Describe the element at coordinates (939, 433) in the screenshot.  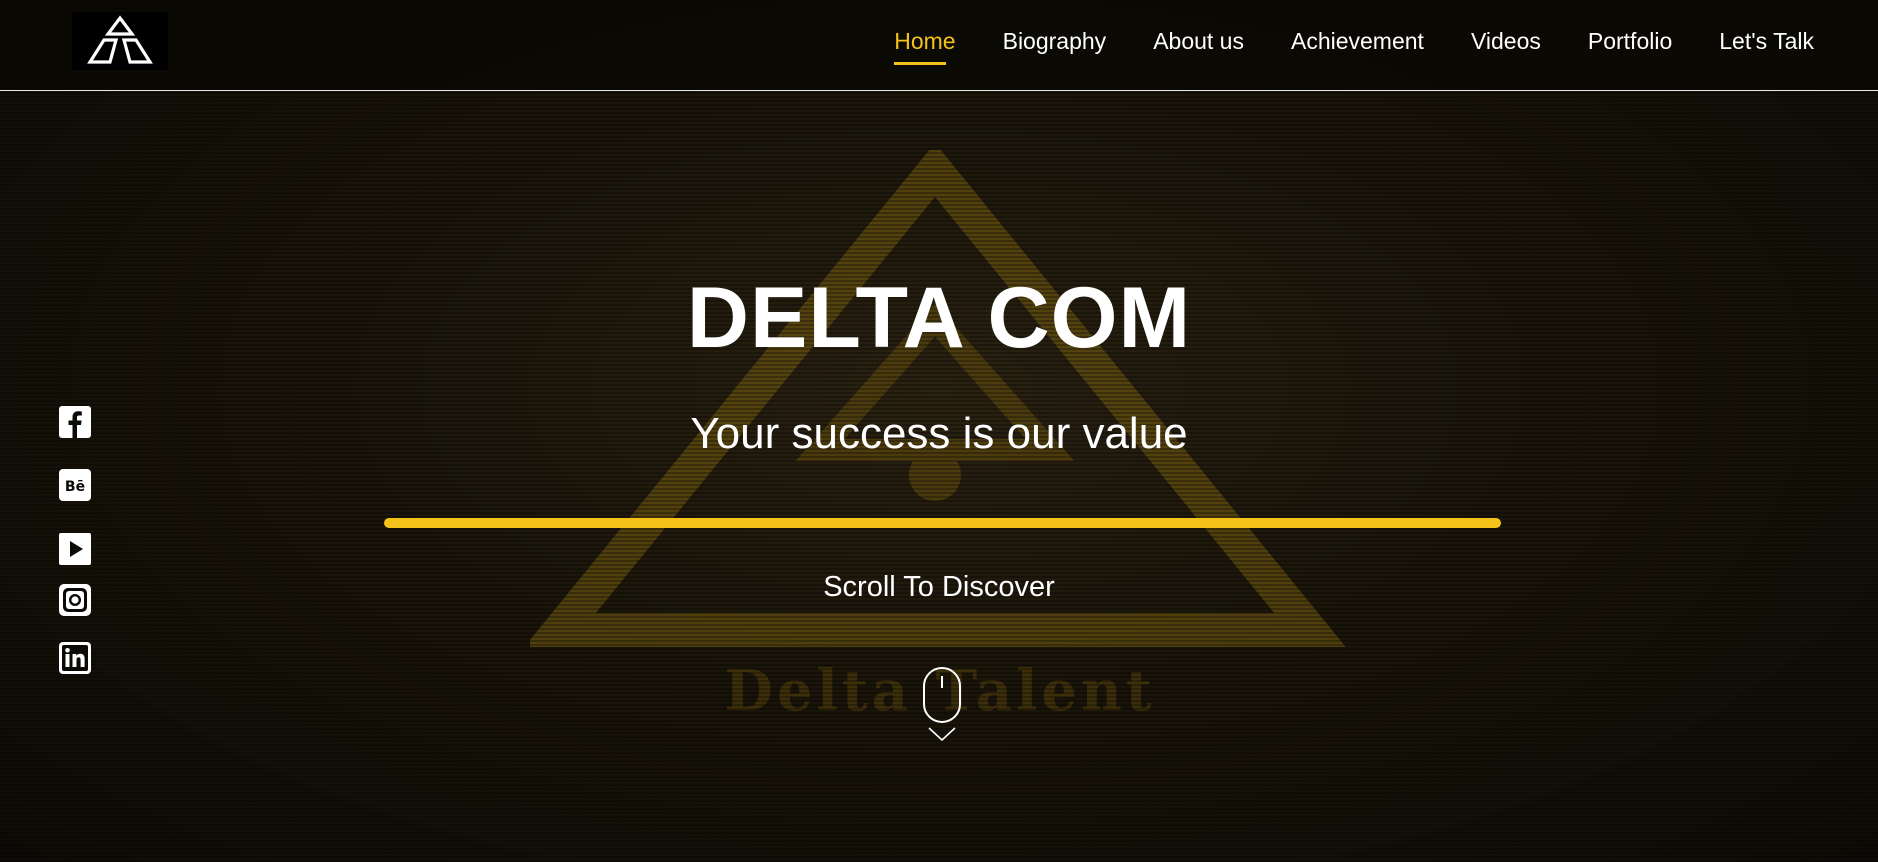
I see `hero-subtitle: Your success is our value` at that location.